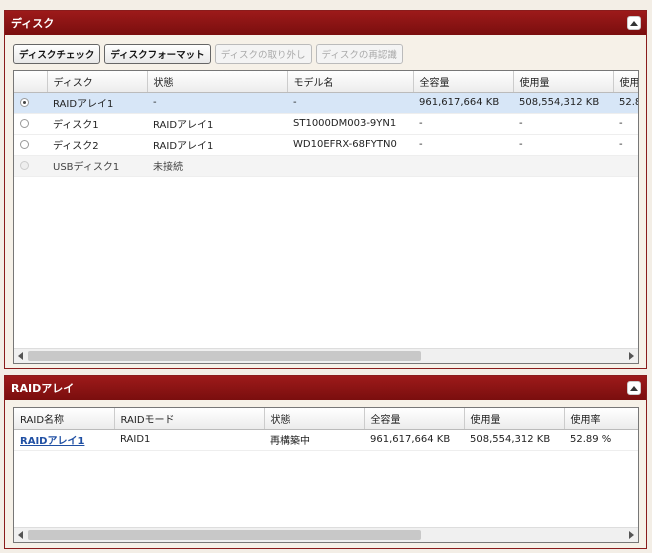 Image resolution: width=652 pixels, height=553 pixels. I want to click on raid-capacity: 961,617,664 KB, so click(414, 440).